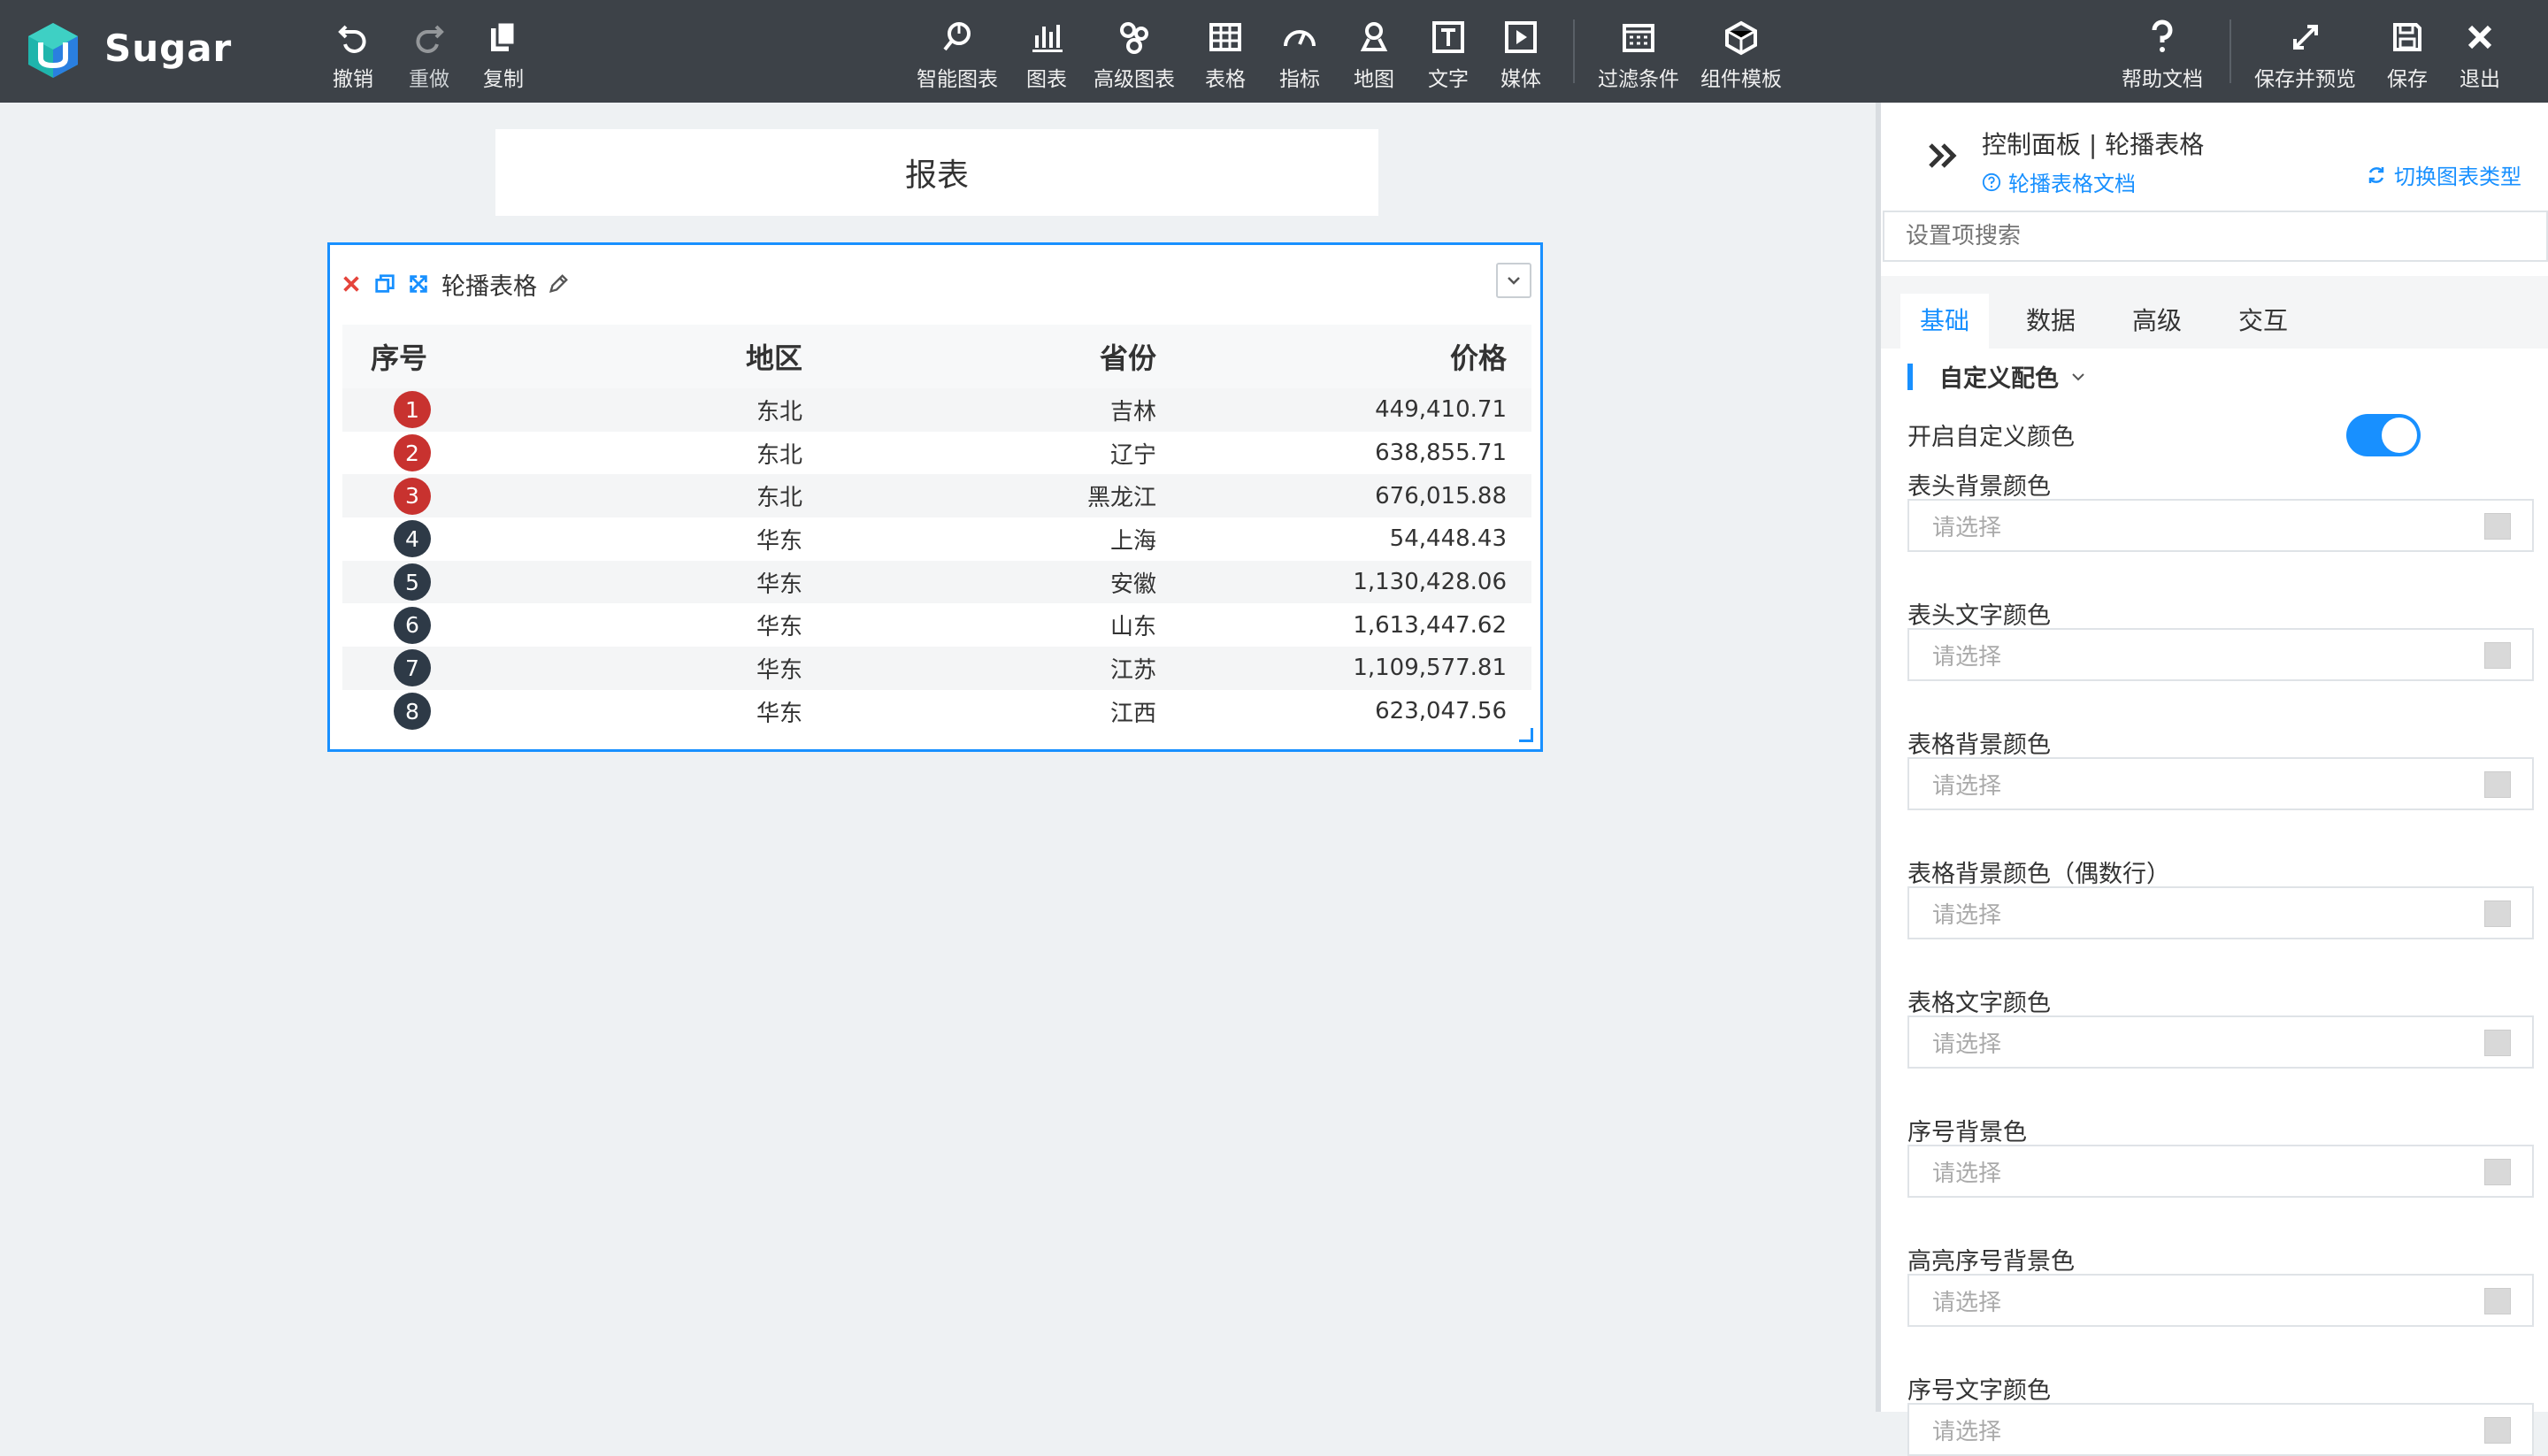 This screenshot has width=2548, height=1456. What do you see at coordinates (1299, 55) in the screenshot?
I see `metric-button: 指标` at bounding box center [1299, 55].